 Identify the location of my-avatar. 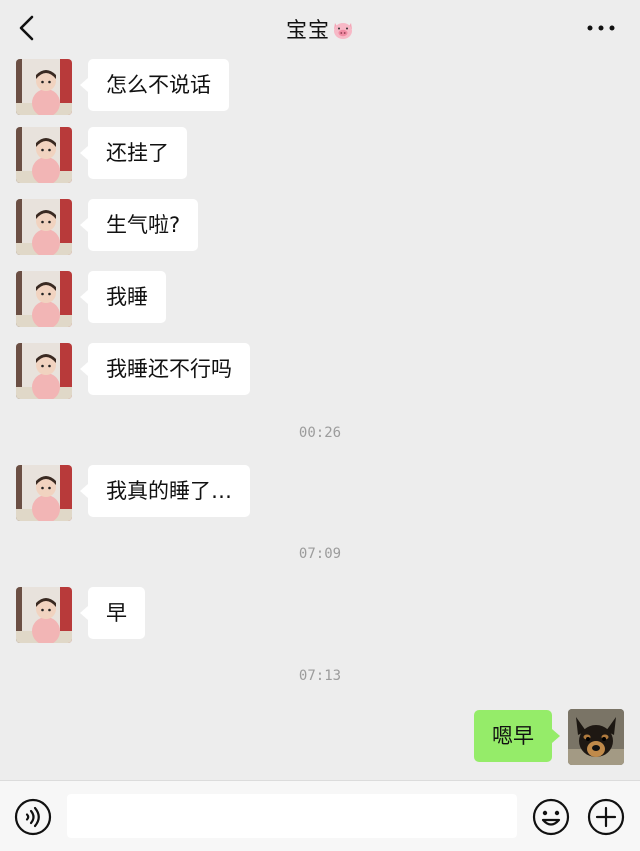
(596, 737).